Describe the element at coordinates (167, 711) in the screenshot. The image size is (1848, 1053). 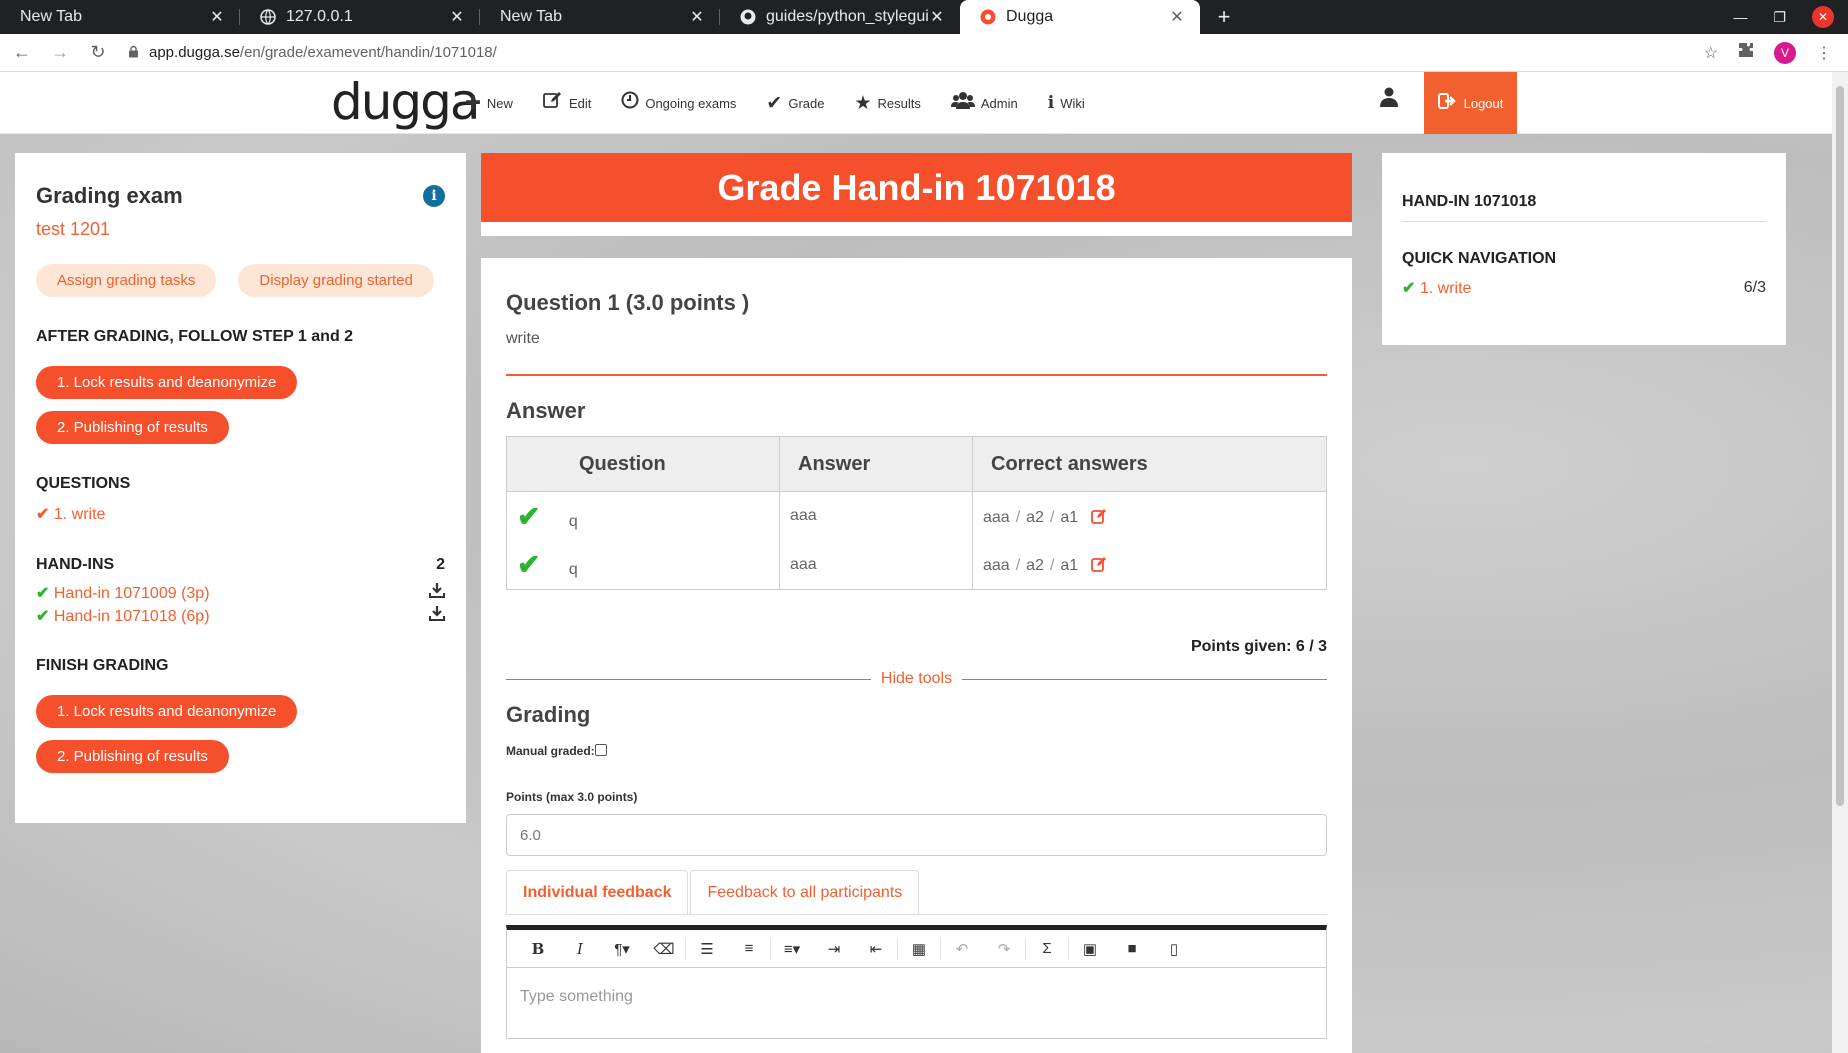
I see `finish-lock-results-button: 1. Lock results and deanonymize` at that location.